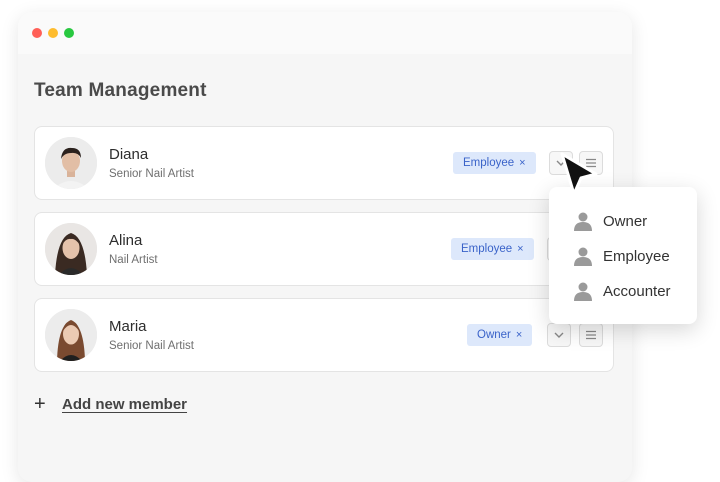  I want to click on hamburger-icon, so click(591, 335).